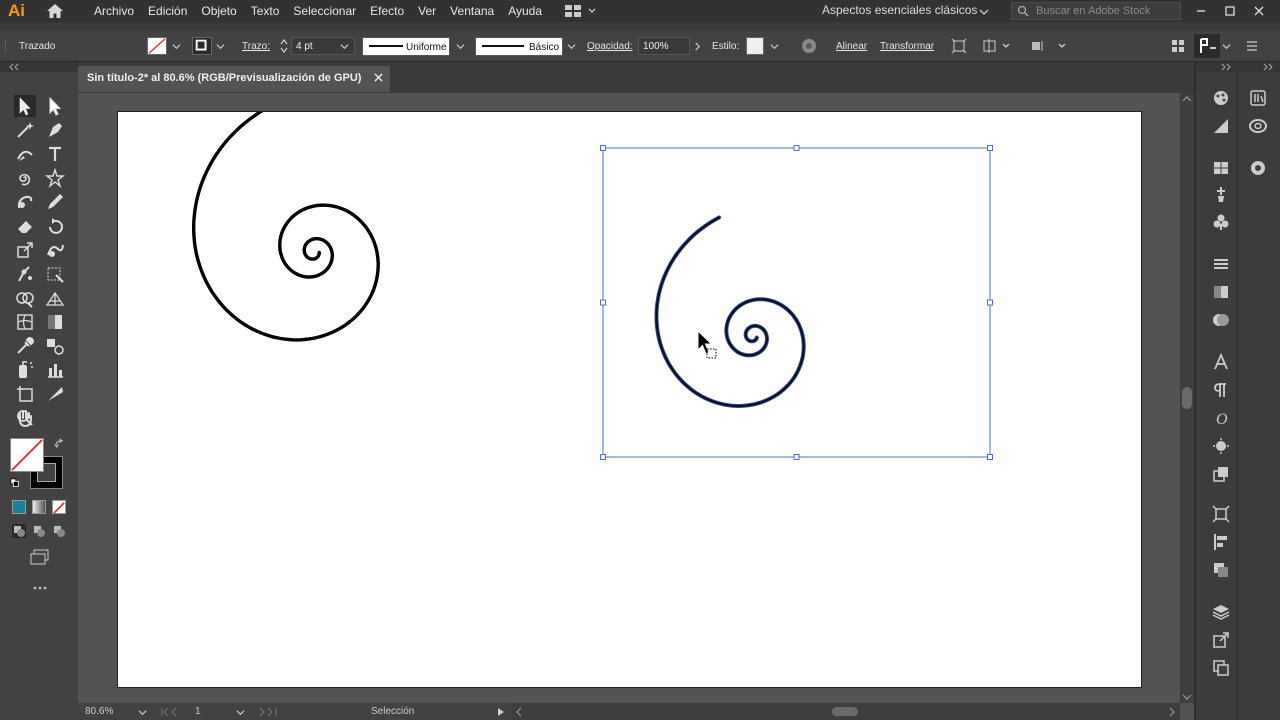 This screenshot has height=720, width=1280. Describe the element at coordinates (1221, 612) in the screenshot. I see `layers-panel-icon` at that location.